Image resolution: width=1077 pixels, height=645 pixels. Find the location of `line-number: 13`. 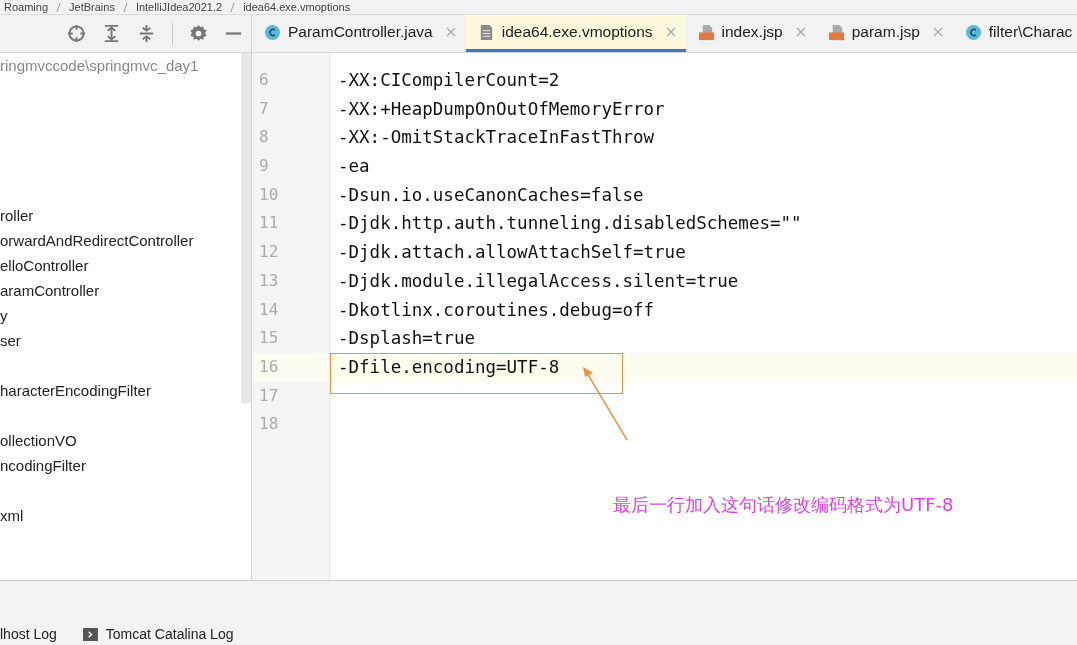

line-number: 13 is located at coordinates (269, 280).